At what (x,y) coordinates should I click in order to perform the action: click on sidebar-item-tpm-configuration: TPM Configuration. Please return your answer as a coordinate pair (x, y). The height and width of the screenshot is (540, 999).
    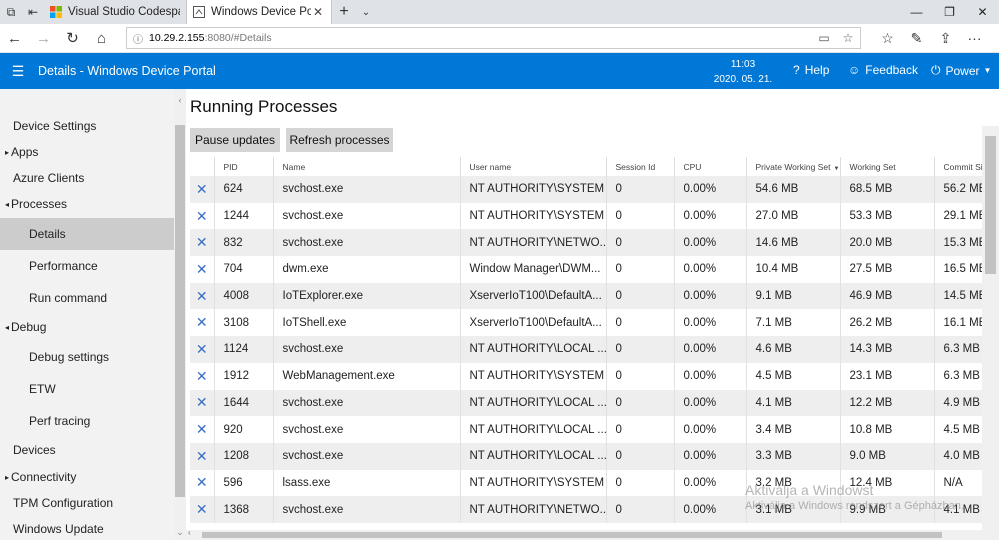
    Looking at the image, I should click on (87, 503).